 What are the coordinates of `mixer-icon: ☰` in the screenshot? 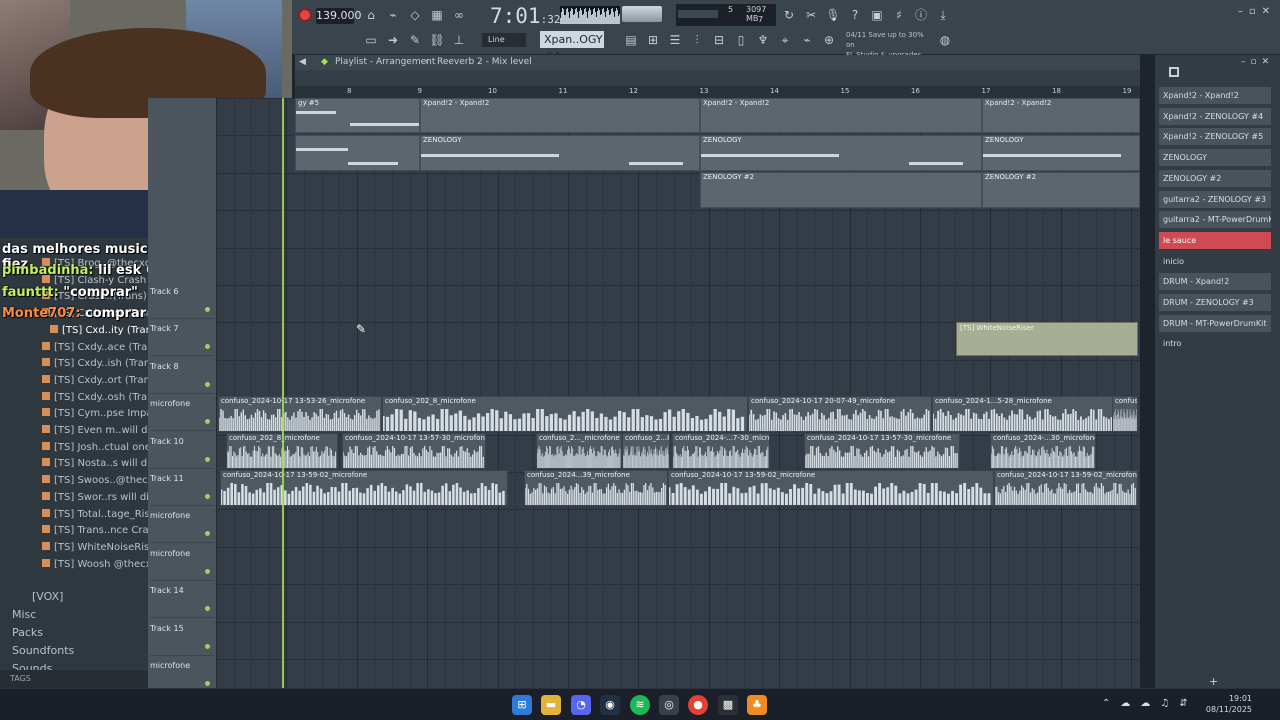 It's located at (675, 40).